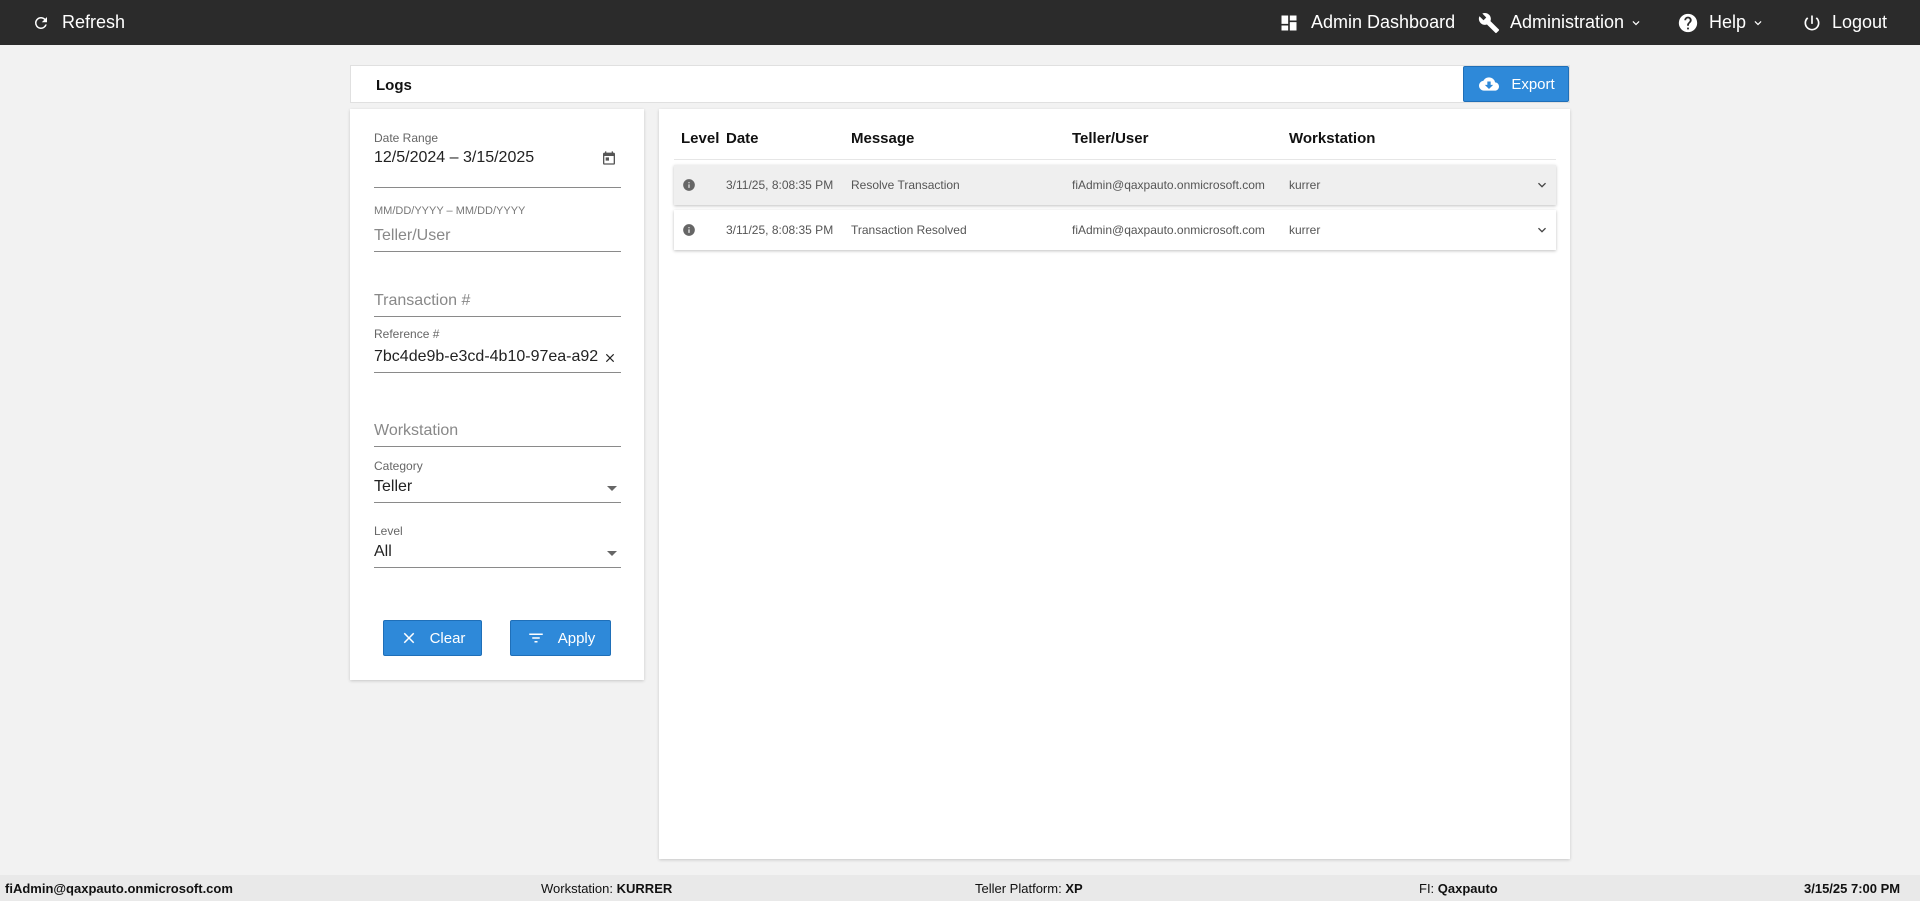 The image size is (1920, 901). Describe the element at coordinates (497, 428) in the screenshot. I see `workstation-input: Workstation` at that location.